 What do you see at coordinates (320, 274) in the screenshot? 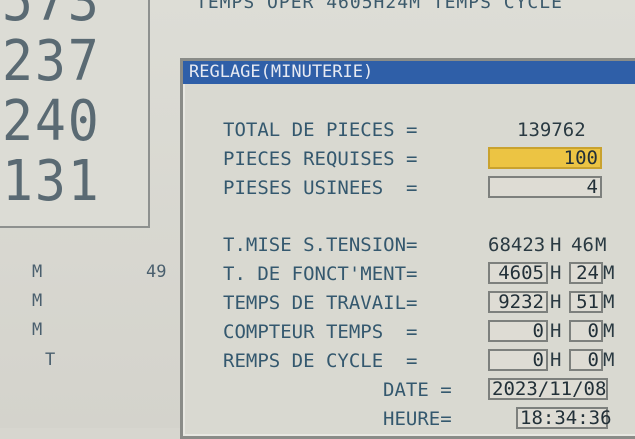
I see `fonctionnement-label: T. DE FONCT'MENT=` at bounding box center [320, 274].